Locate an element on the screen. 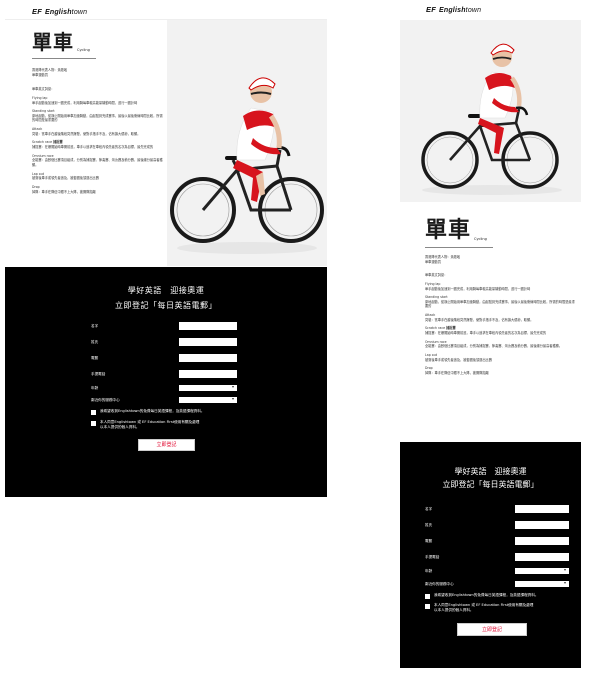  signup-panel: 學好英語 迎接奧運 立即登記「每日英語電郵」 名字 姓氏 電郵 手提電話 年齡 is located at coordinates (490, 555).